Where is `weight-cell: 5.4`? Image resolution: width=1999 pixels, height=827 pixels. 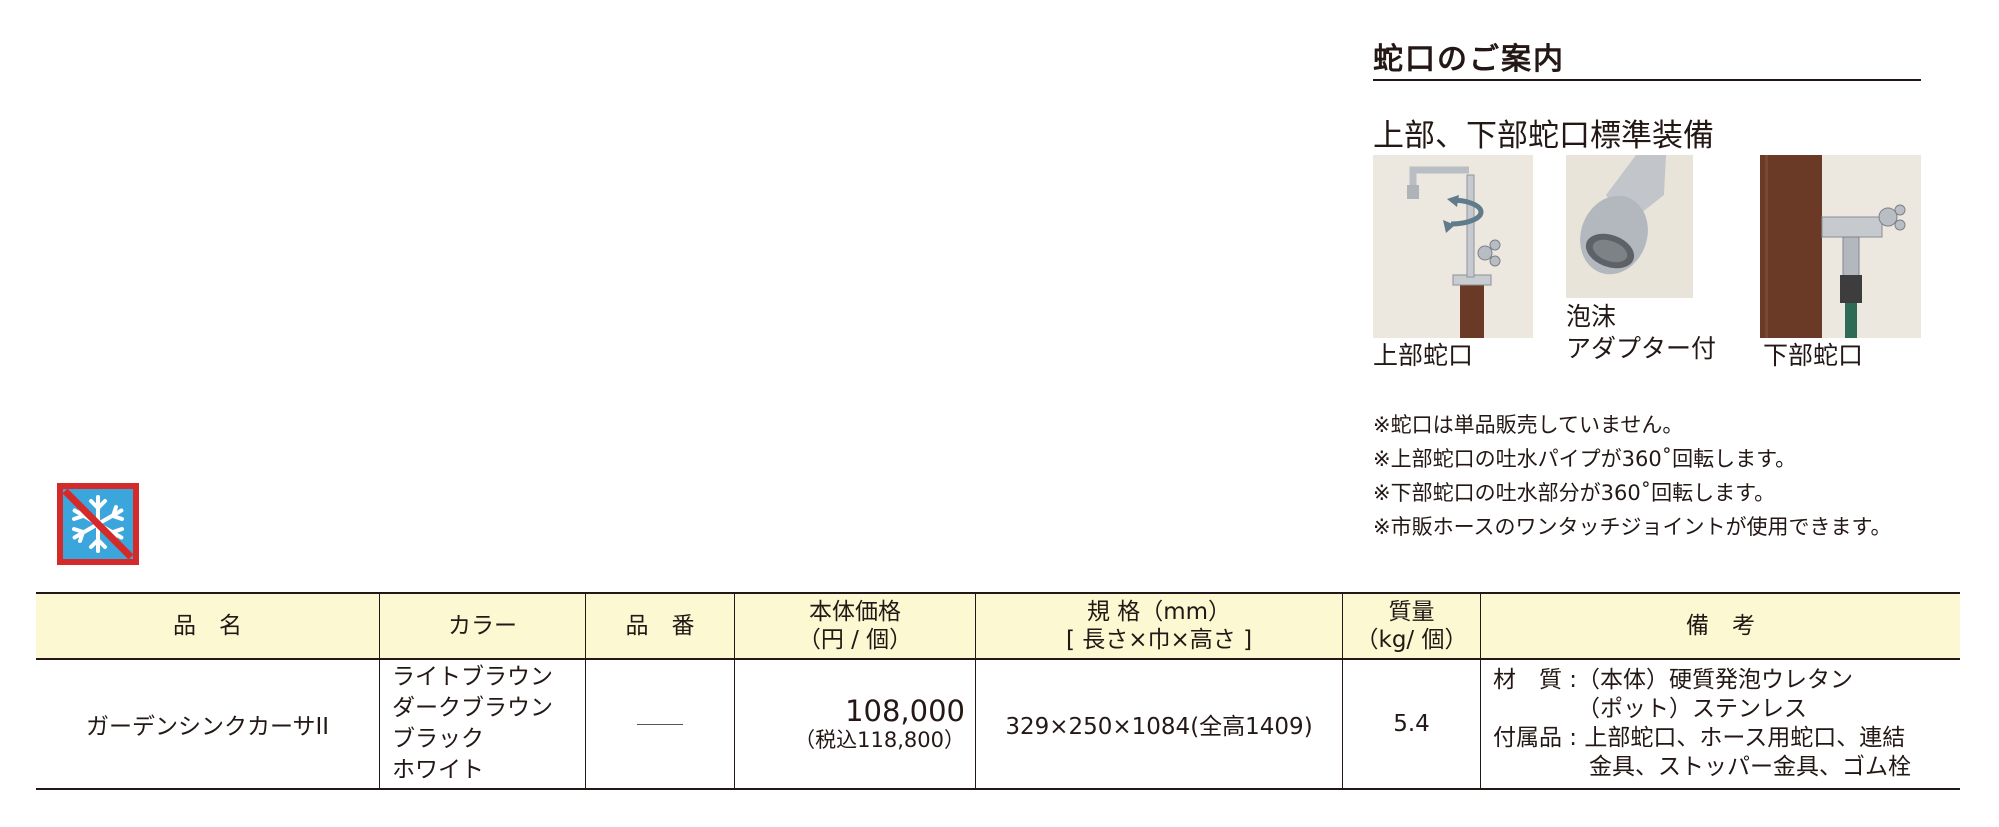 weight-cell: 5.4 is located at coordinates (1411, 724).